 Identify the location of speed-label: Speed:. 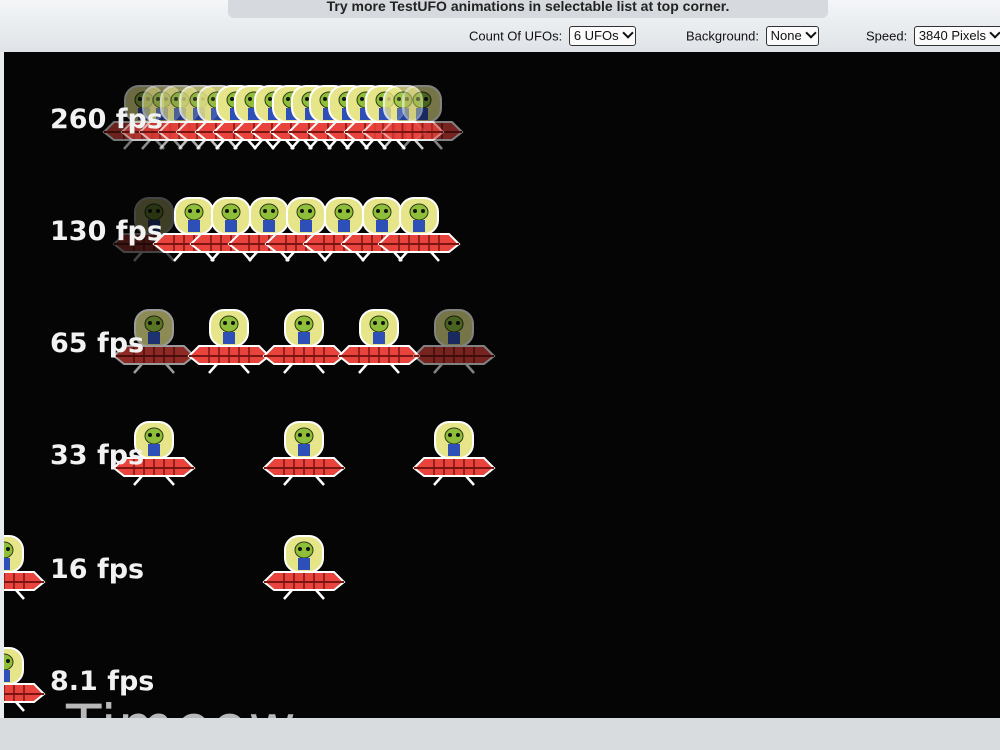
(887, 36).